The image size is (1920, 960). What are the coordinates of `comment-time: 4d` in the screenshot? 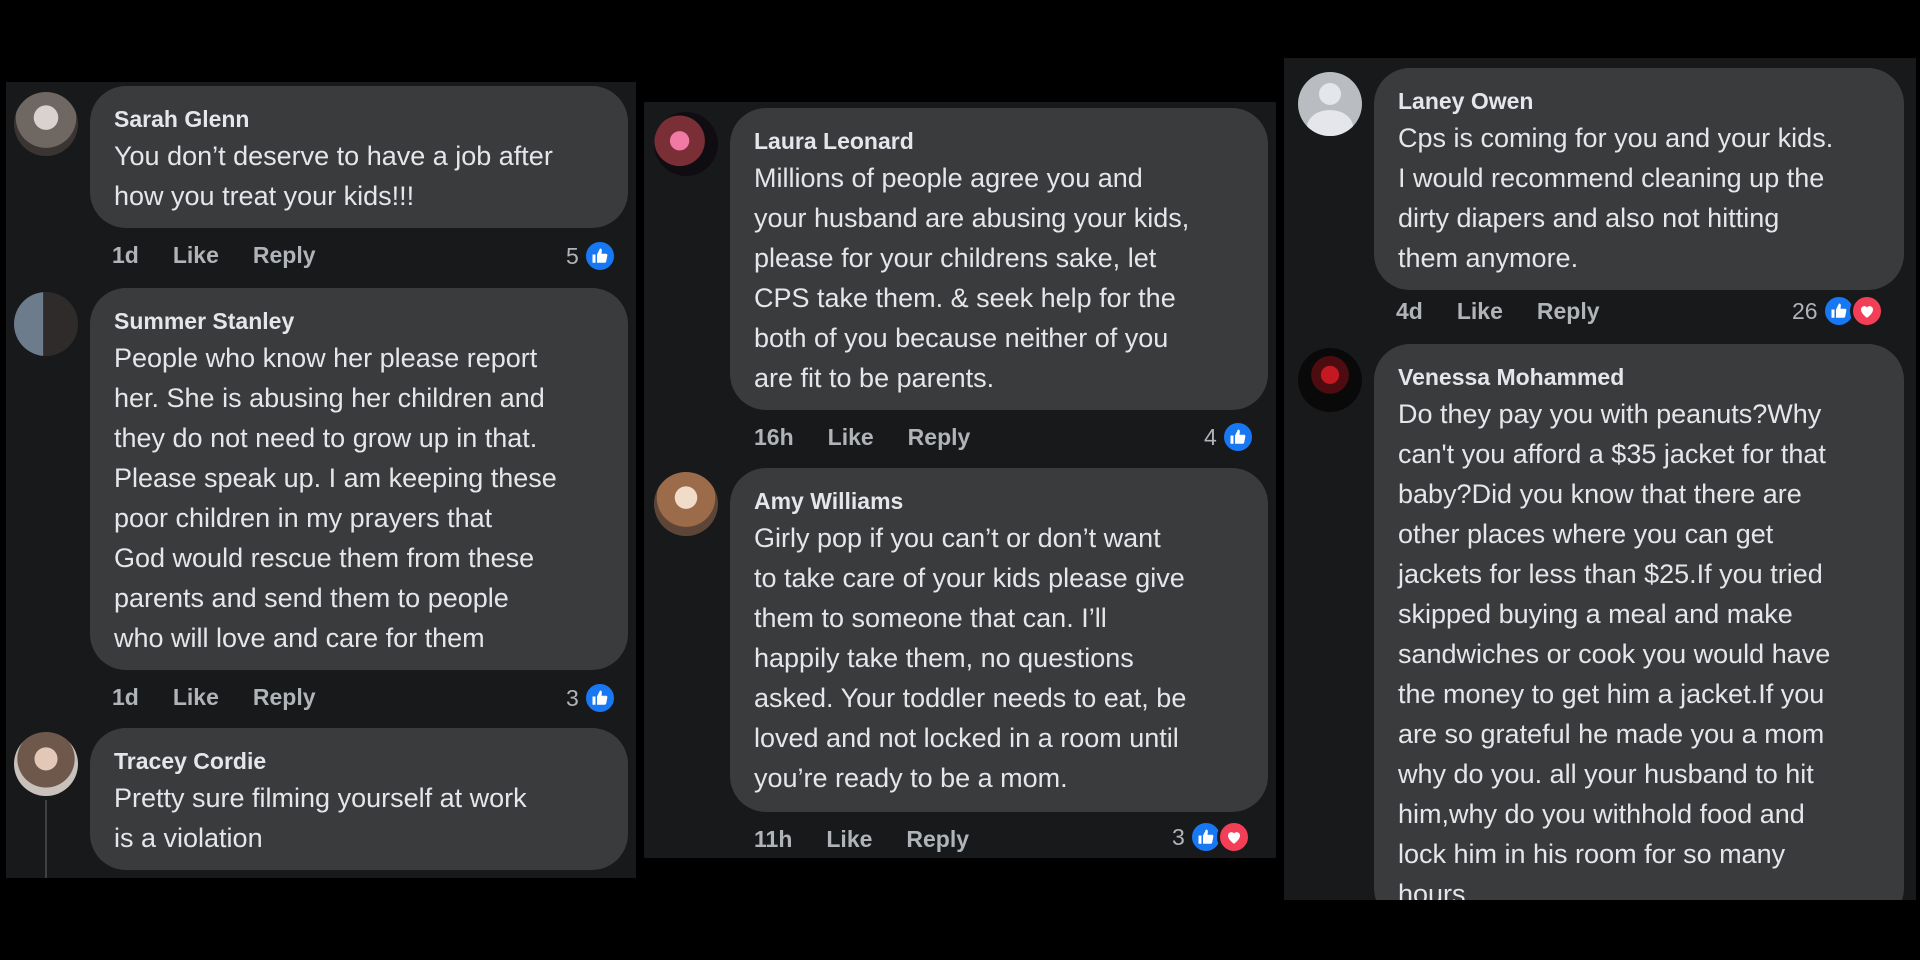 It's located at (1409, 311).